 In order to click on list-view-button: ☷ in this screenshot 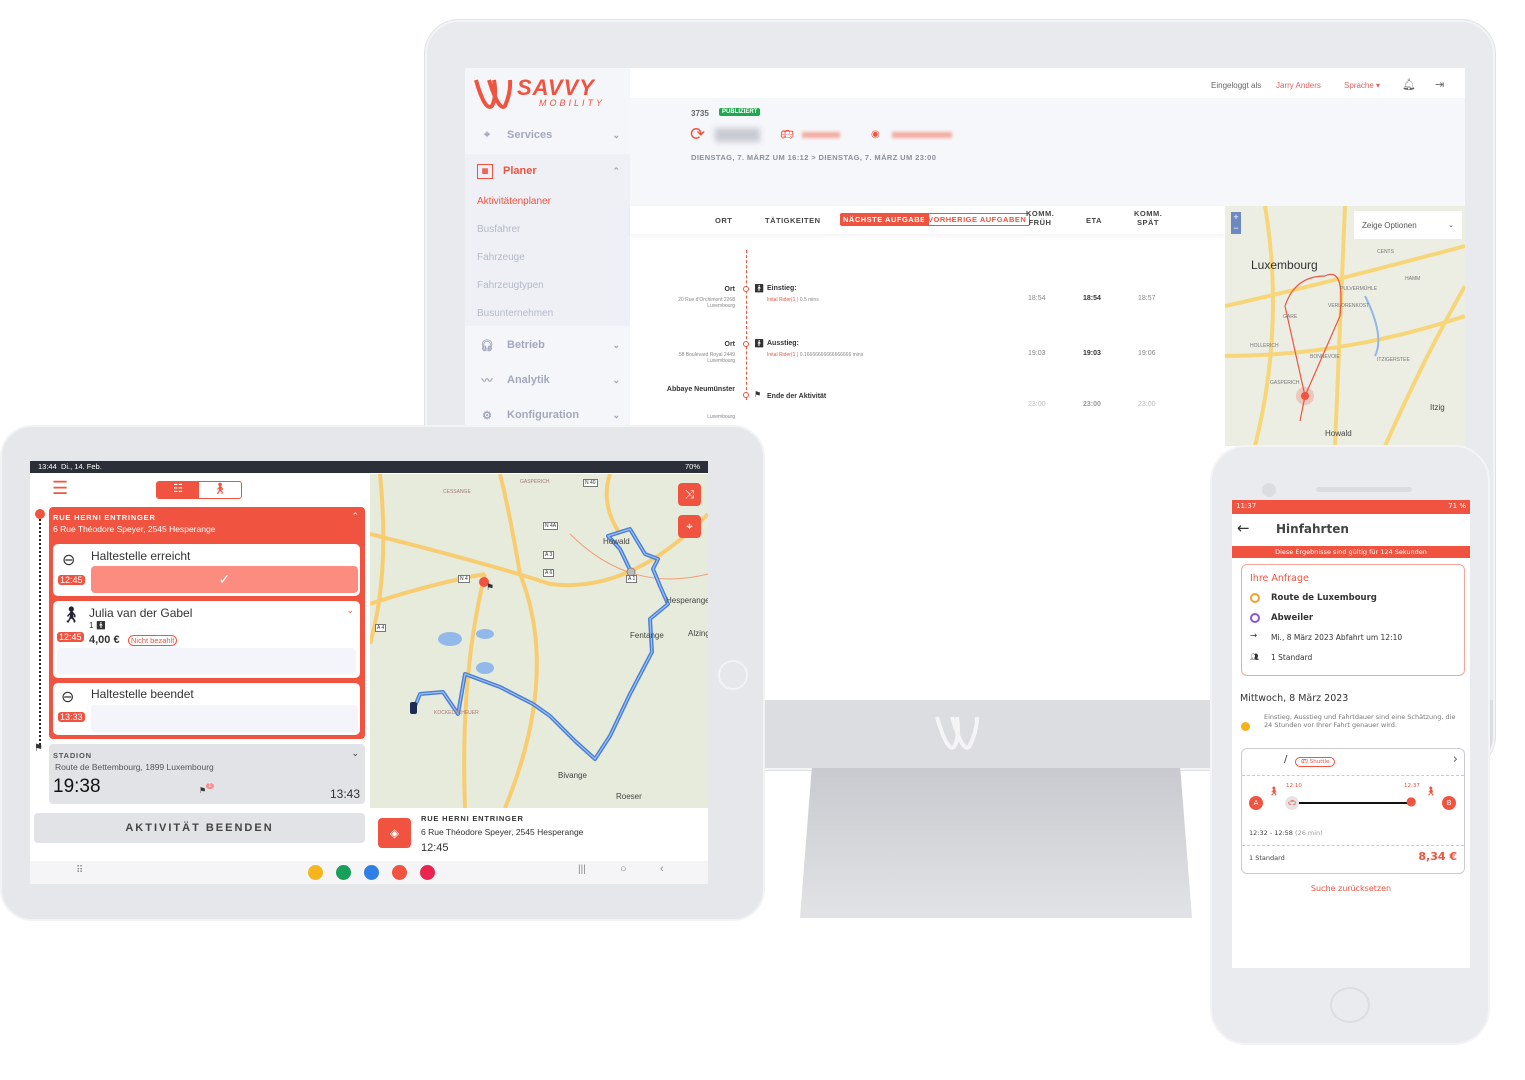, I will do `click(178, 490)`.